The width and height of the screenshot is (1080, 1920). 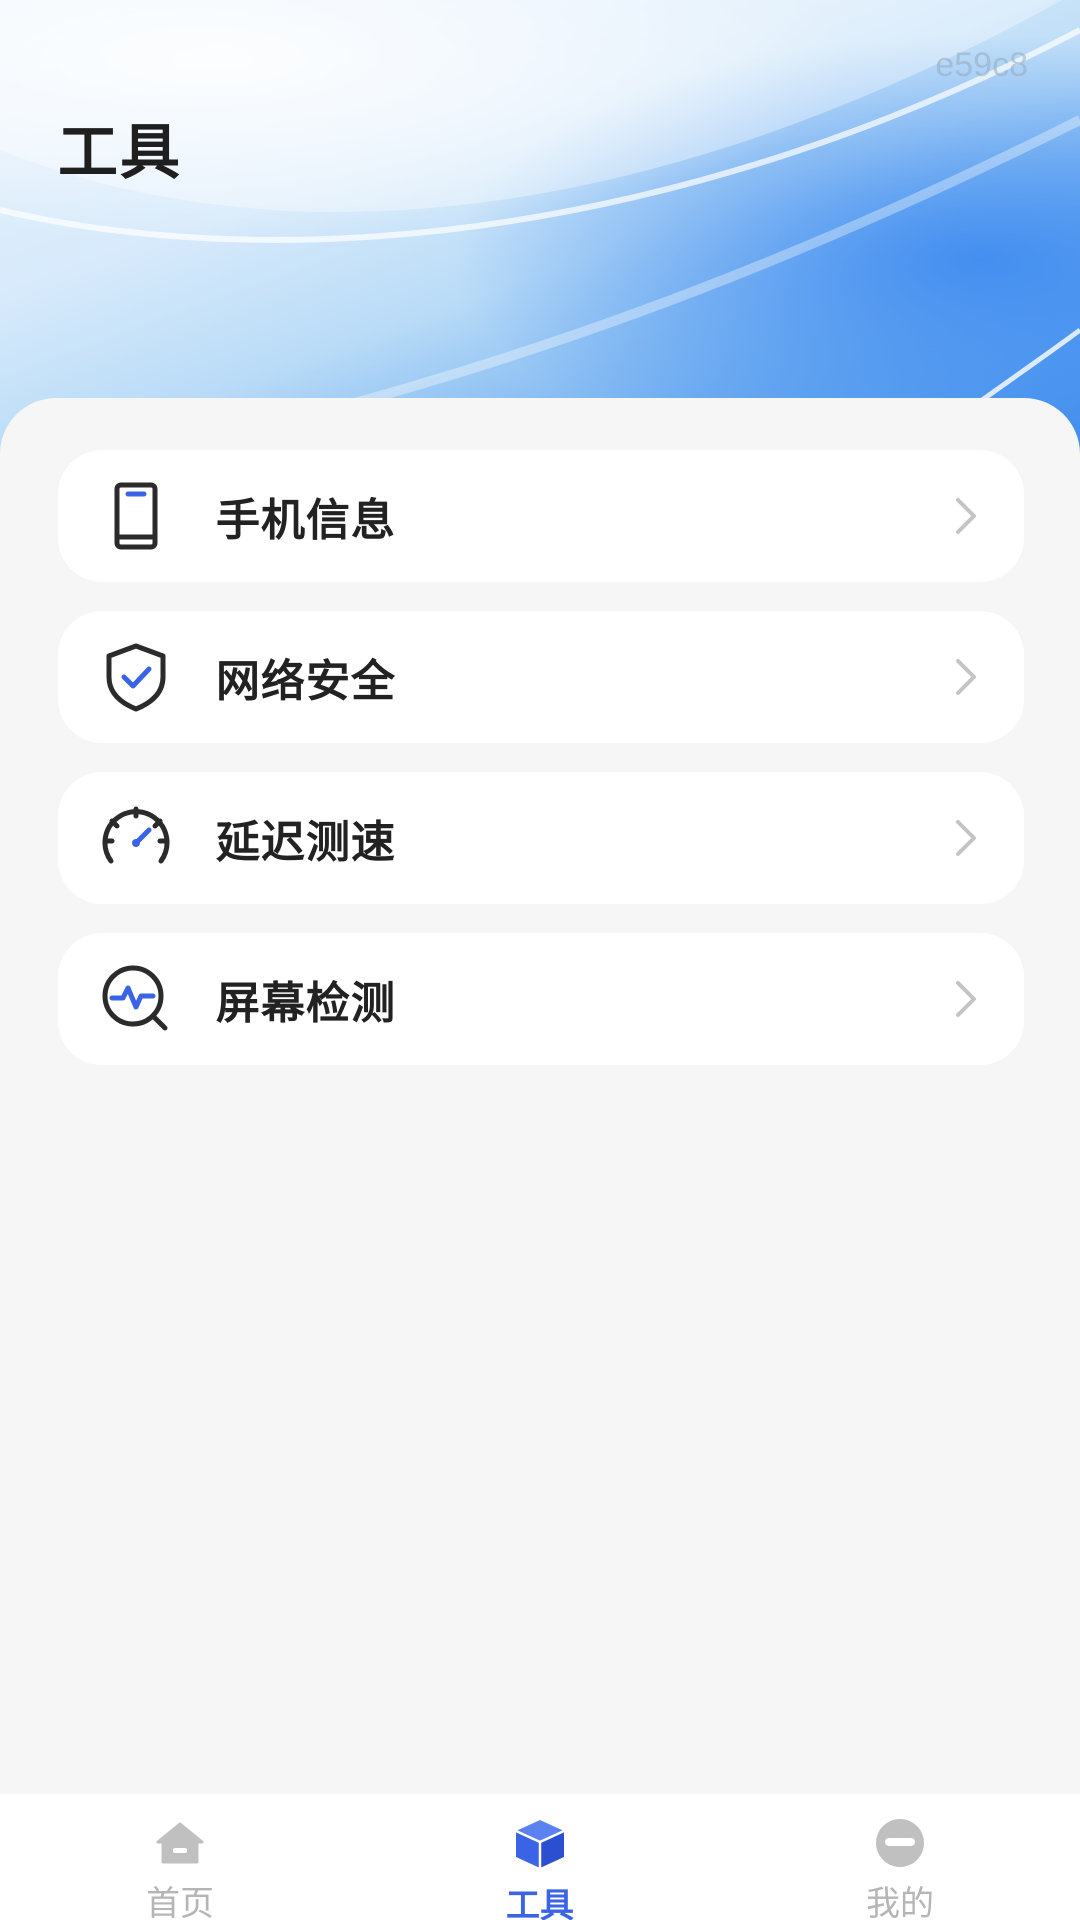 What do you see at coordinates (306, 520) in the screenshot?
I see `menu-item-label: 手机信息` at bounding box center [306, 520].